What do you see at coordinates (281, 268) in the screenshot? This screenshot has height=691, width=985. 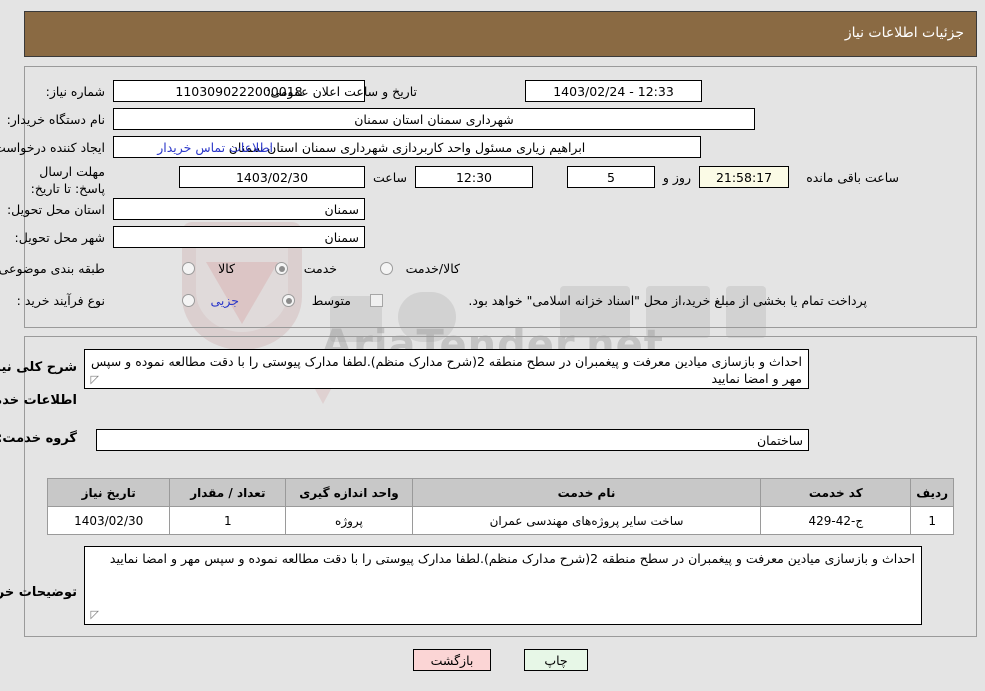 I see `radio-category-khedmat` at bounding box center [281, 268].